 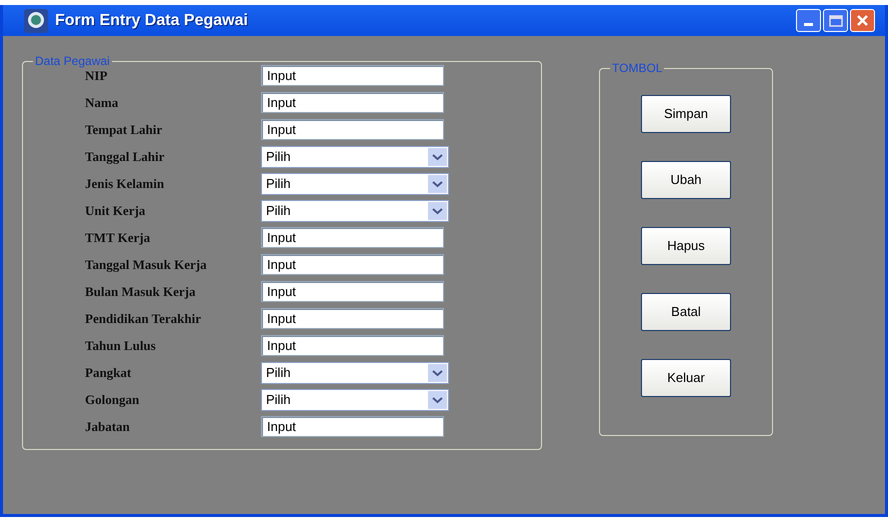 I want to click on panel-legend: TOMBOL, so click(x=637, y=68).